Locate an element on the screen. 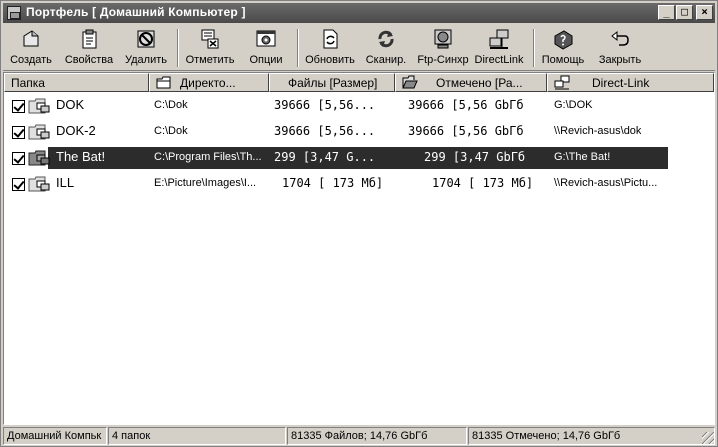  maximize-button: □ is located at coordinates (684, 12).